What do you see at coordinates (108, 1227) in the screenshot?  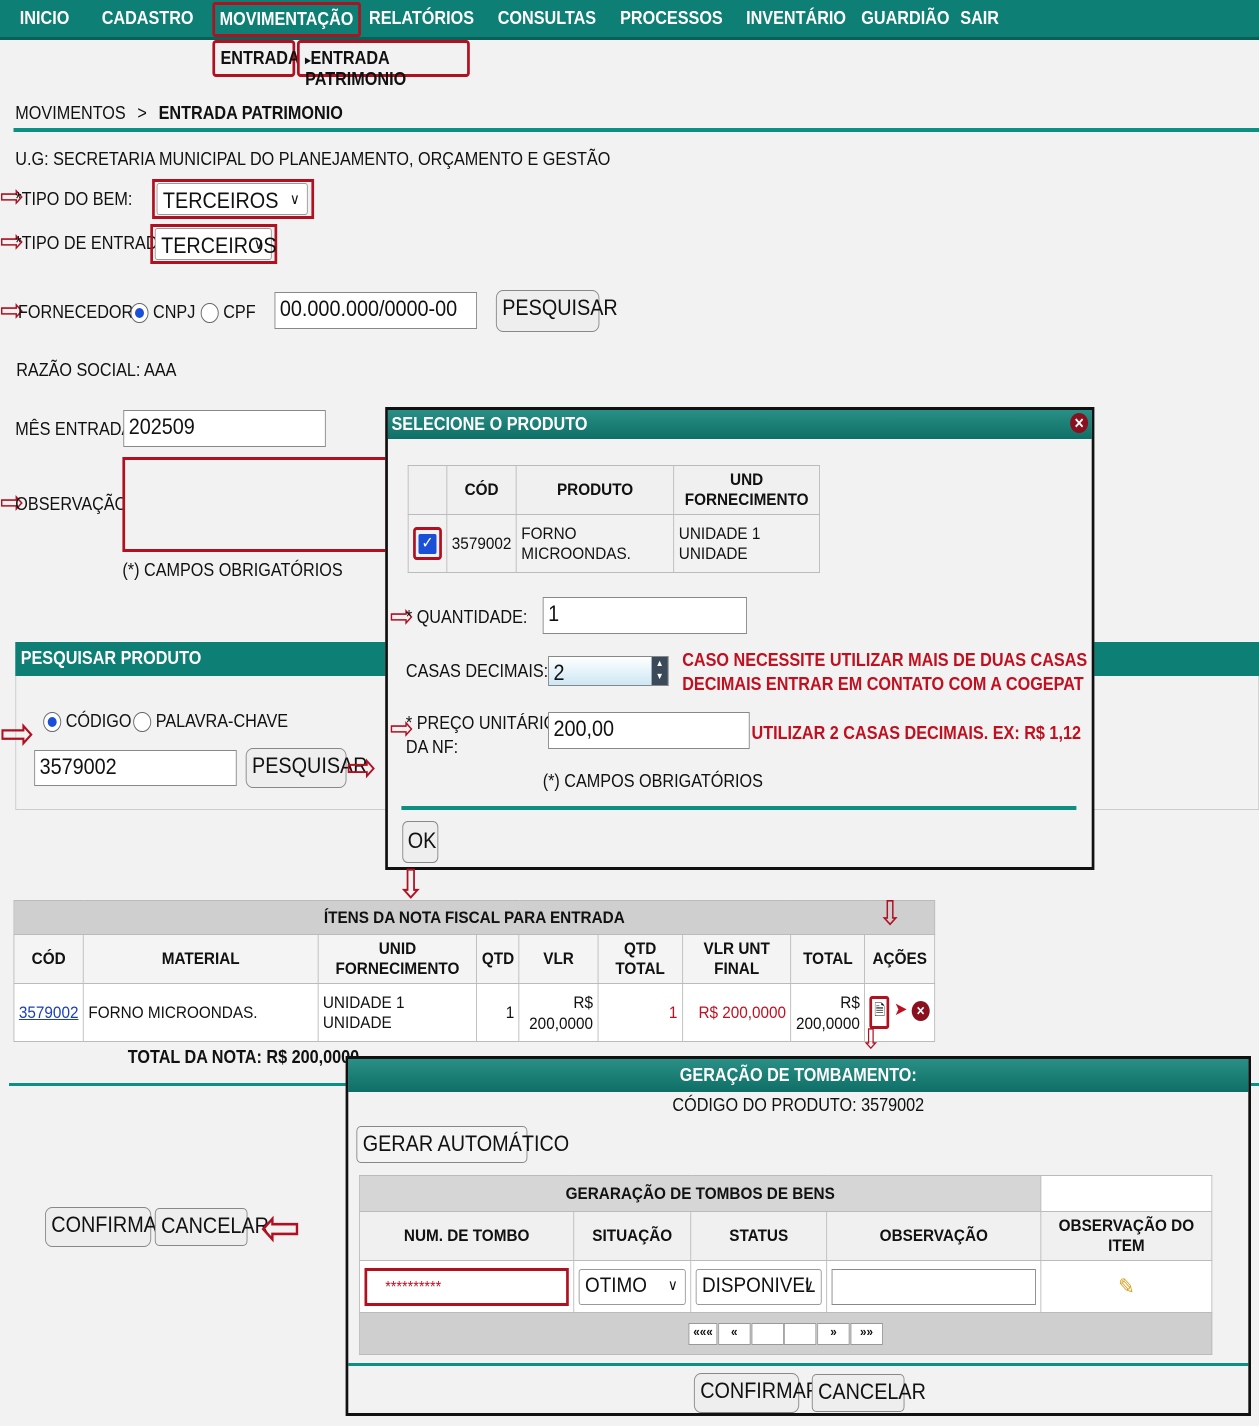 I see `confirmar-button: CONFIRMAR` at bounding box center [108, 1227].